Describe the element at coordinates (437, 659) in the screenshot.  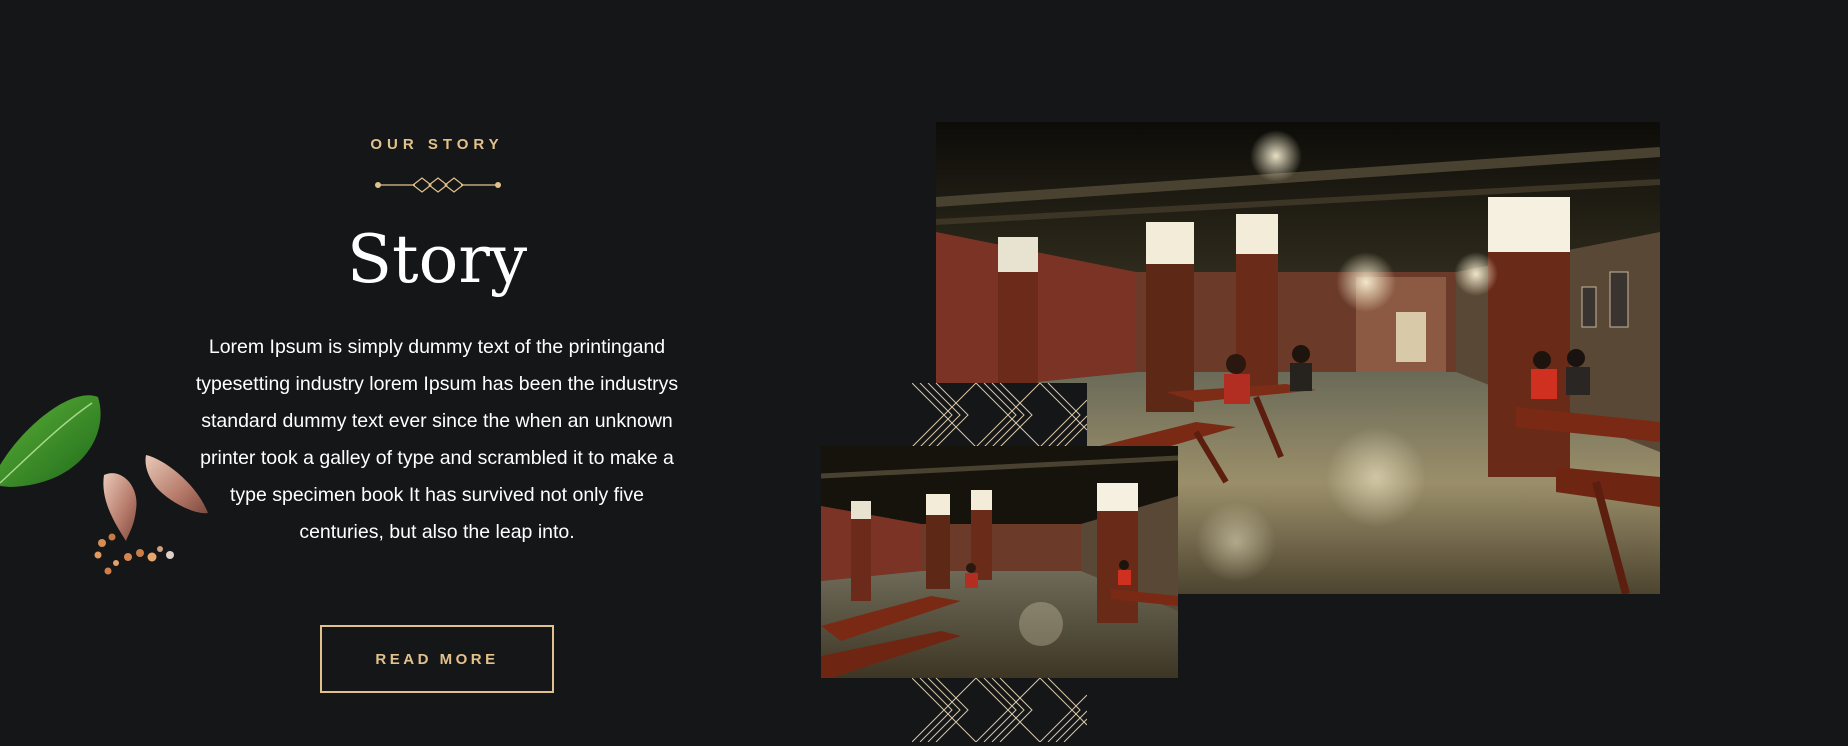
I see `read-more-button: READ MORE` at that location.